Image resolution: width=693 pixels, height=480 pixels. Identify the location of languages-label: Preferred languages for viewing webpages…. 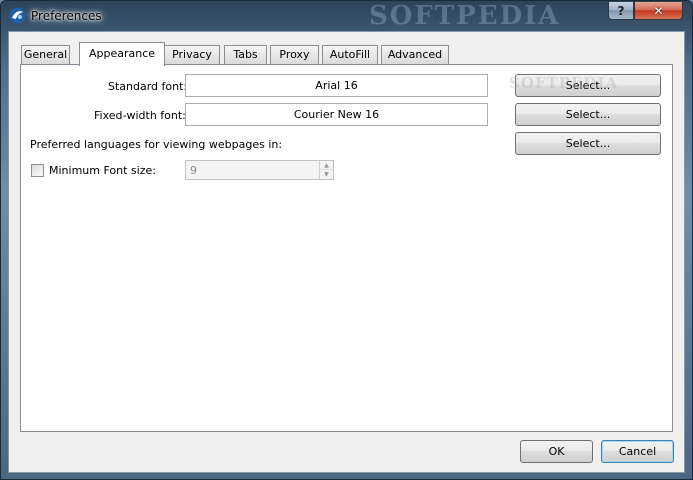
(156, 144).